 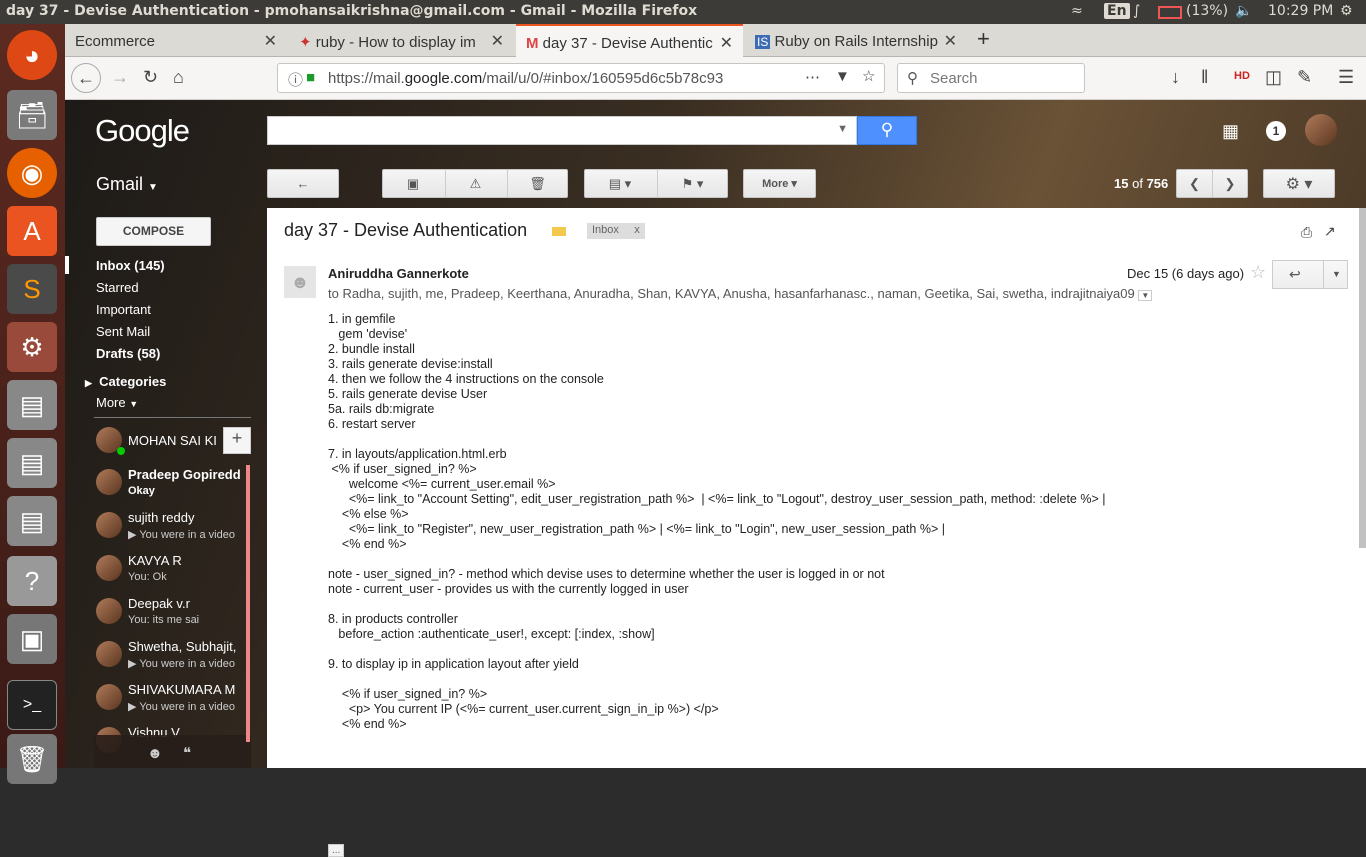 What do you see at coordinates (123, 331) in the screenshot?
I see `nav-sent-mail: Sent Mail` at bounding box center [123, 331].